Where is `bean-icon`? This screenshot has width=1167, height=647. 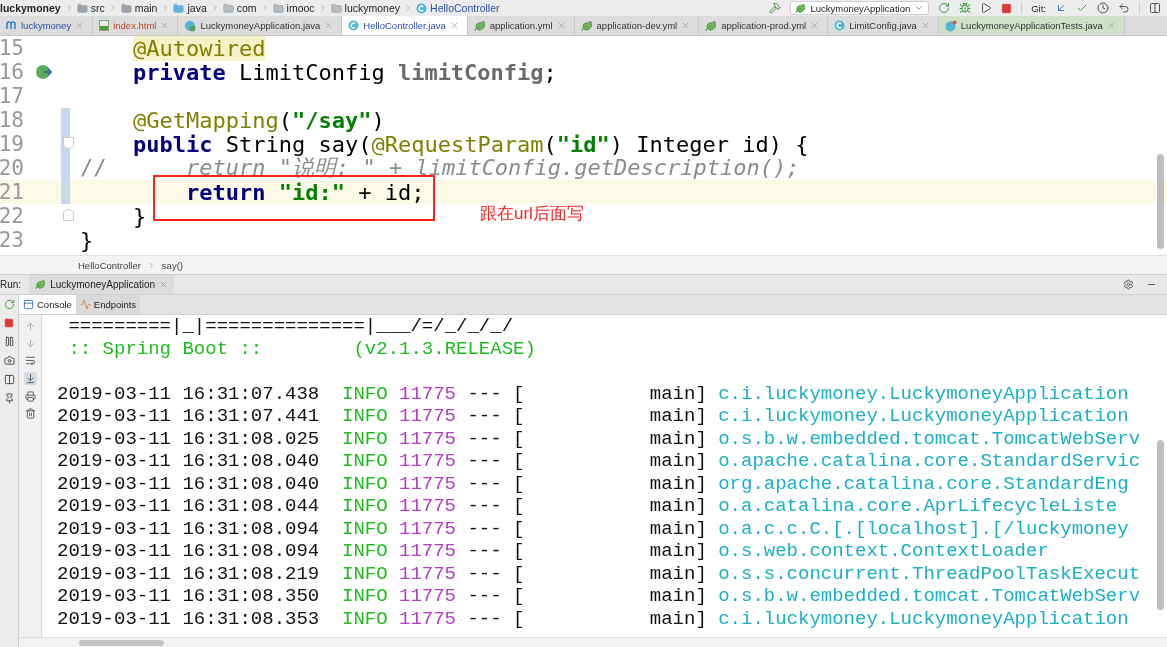
bean-icon is located at coordinates (44, 72).